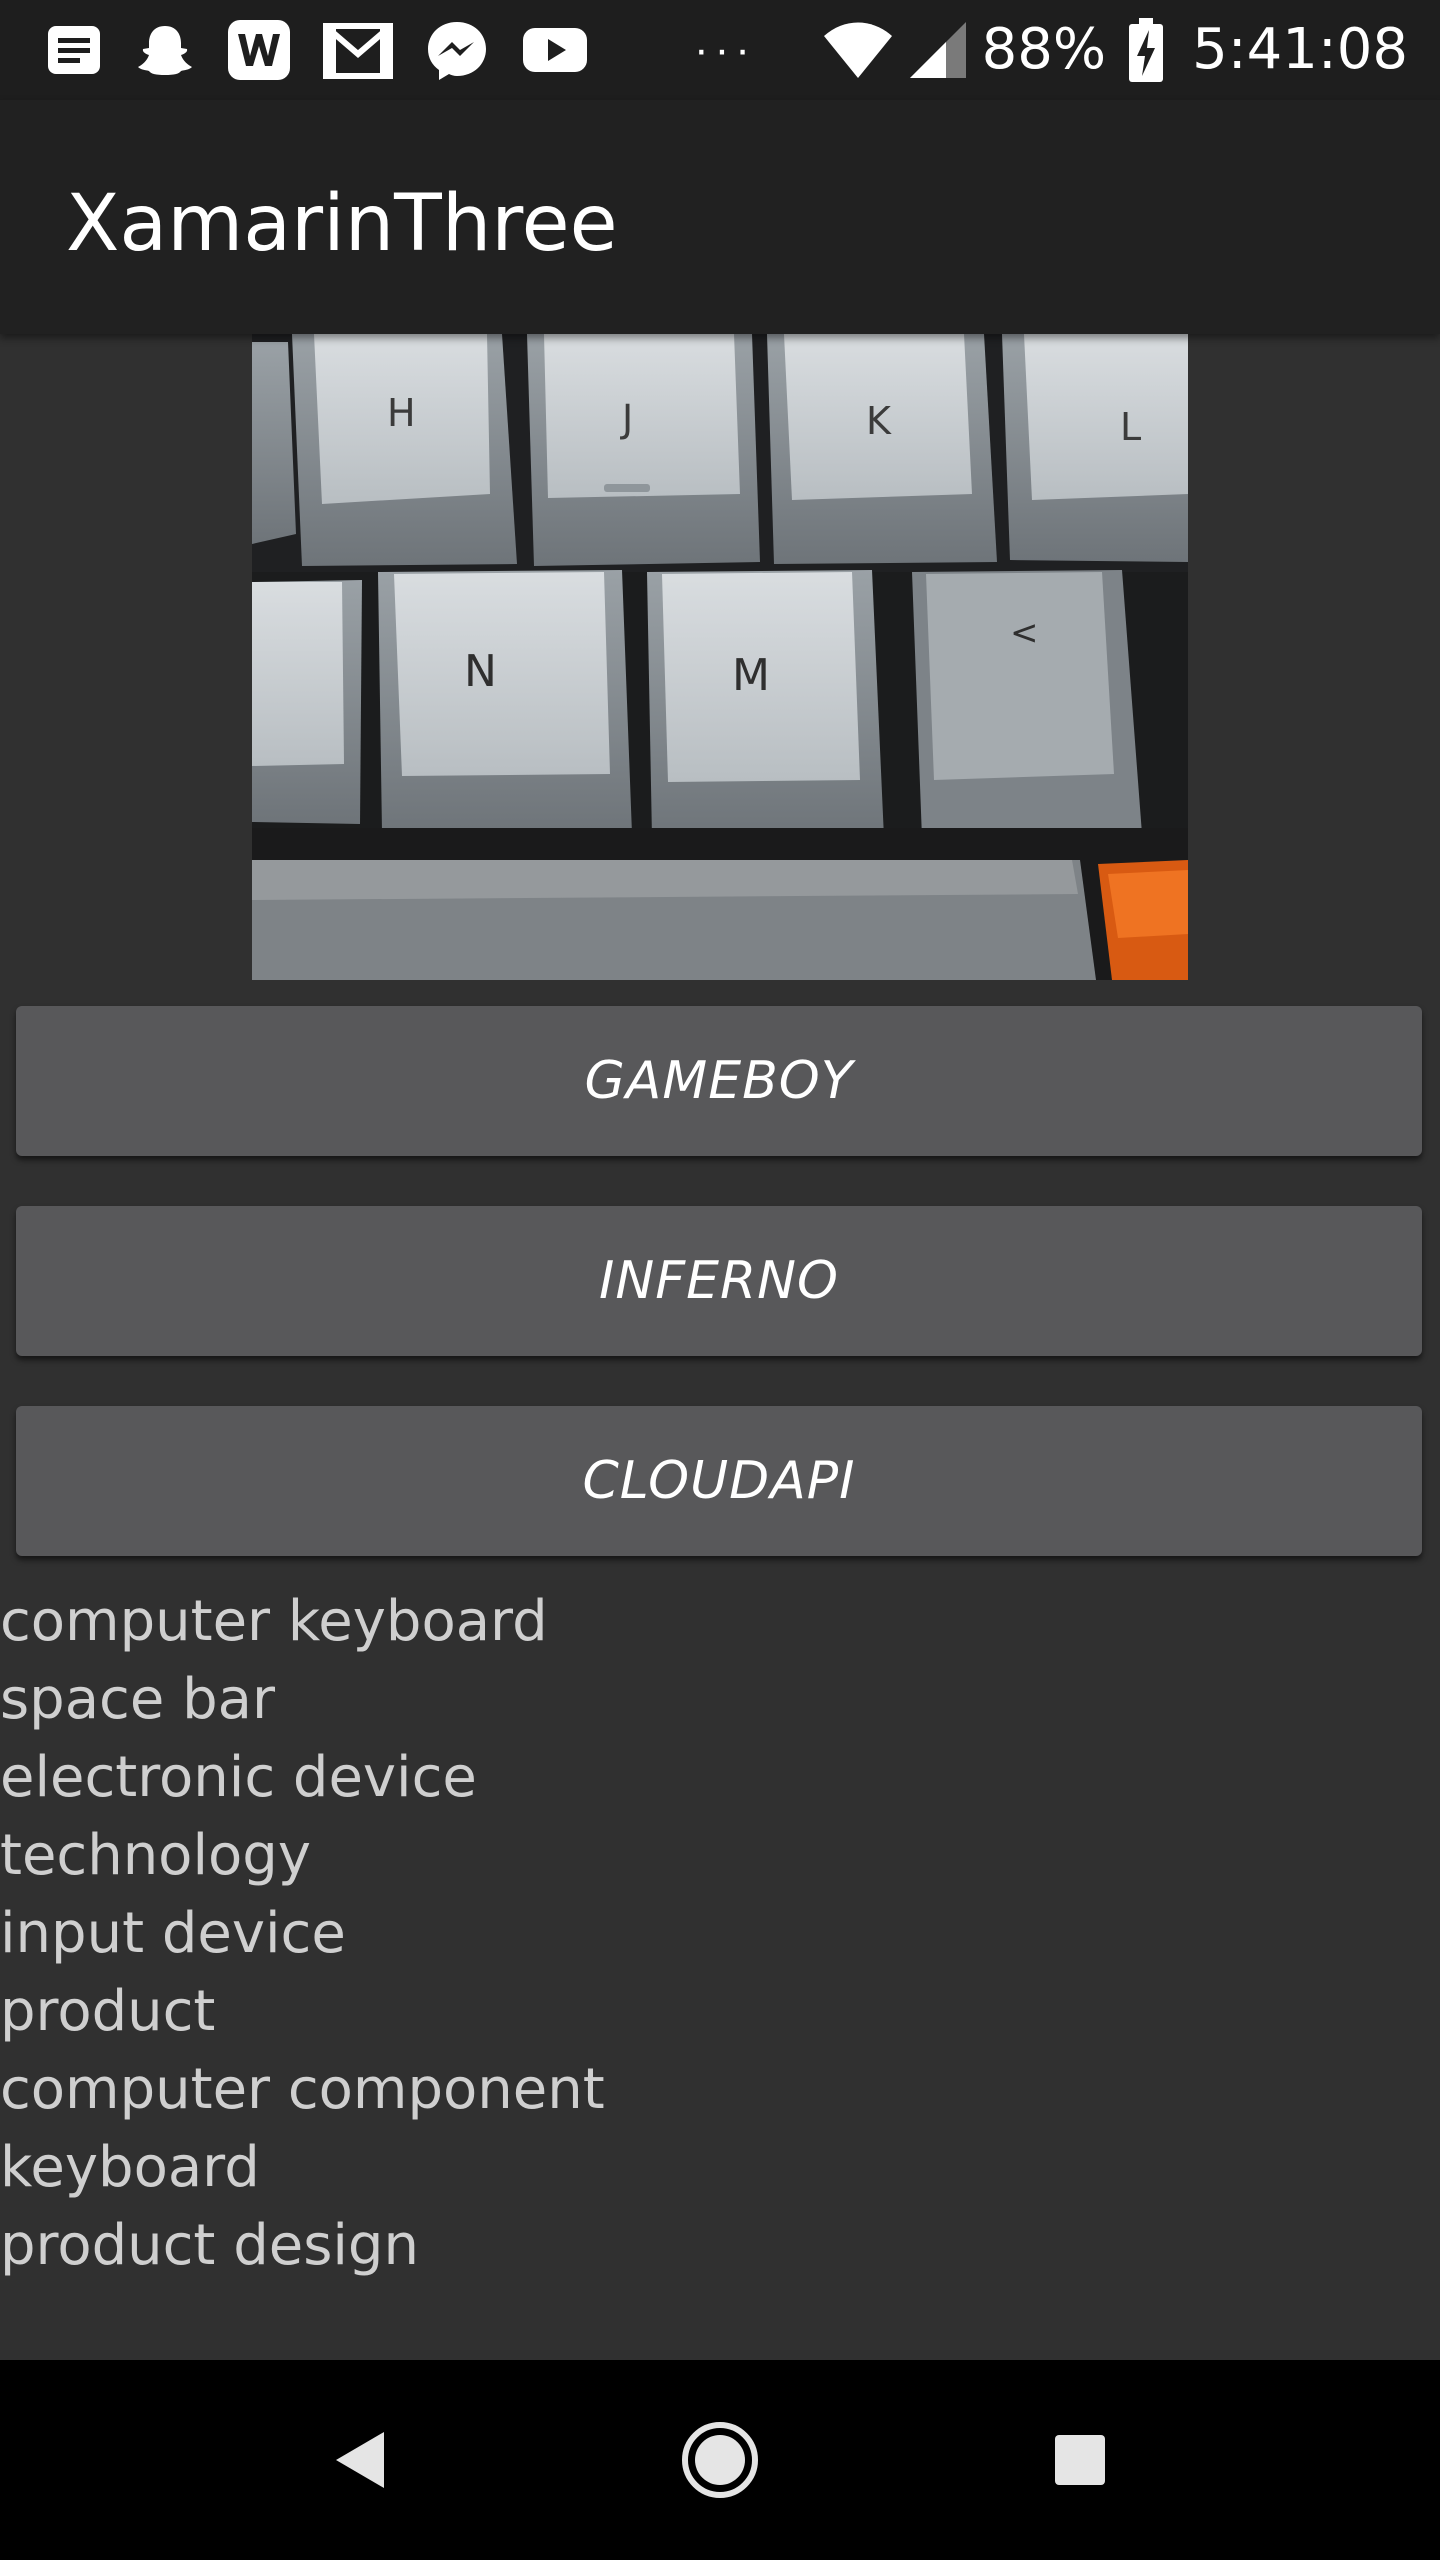 The image size is (1440, 2560). What do you see at coordinates (259, 50) in the screenshot?
I see `word-icon` at bounding box center [259, 50].